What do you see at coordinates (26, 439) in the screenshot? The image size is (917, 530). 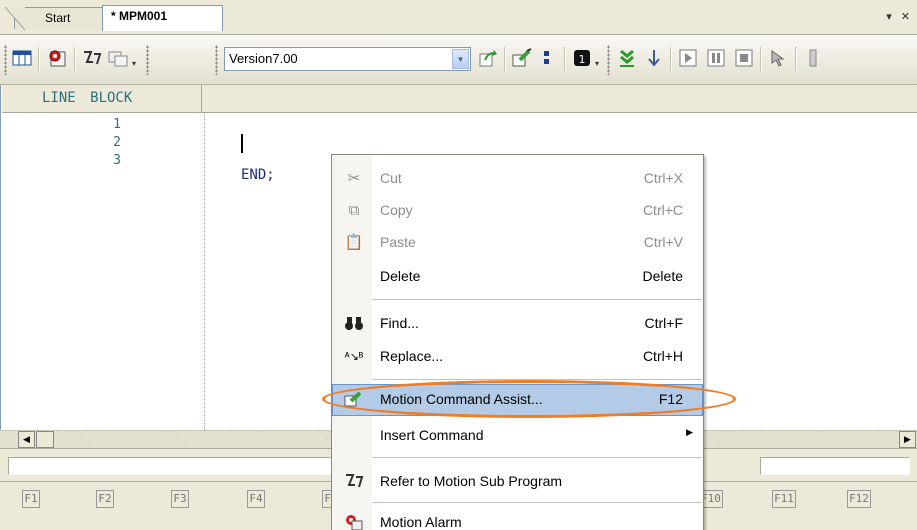 I see `scroll-left-button: ◀` at bounding box center [26, 439].